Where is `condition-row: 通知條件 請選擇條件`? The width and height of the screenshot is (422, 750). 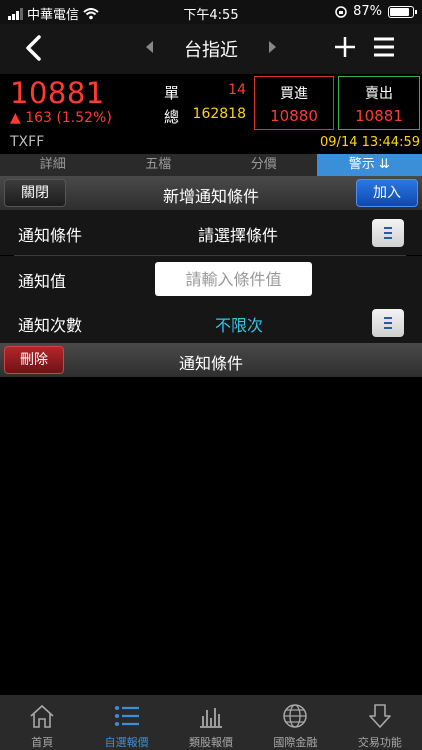
condition-row: 通知條件 請選擇條件 is located at coordinates (211, 232).